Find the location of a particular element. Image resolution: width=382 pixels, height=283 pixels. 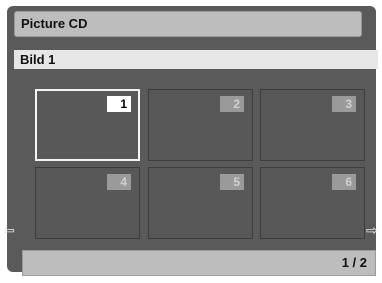

thumbnail-2: 2 is located at coordinates (200, 125).